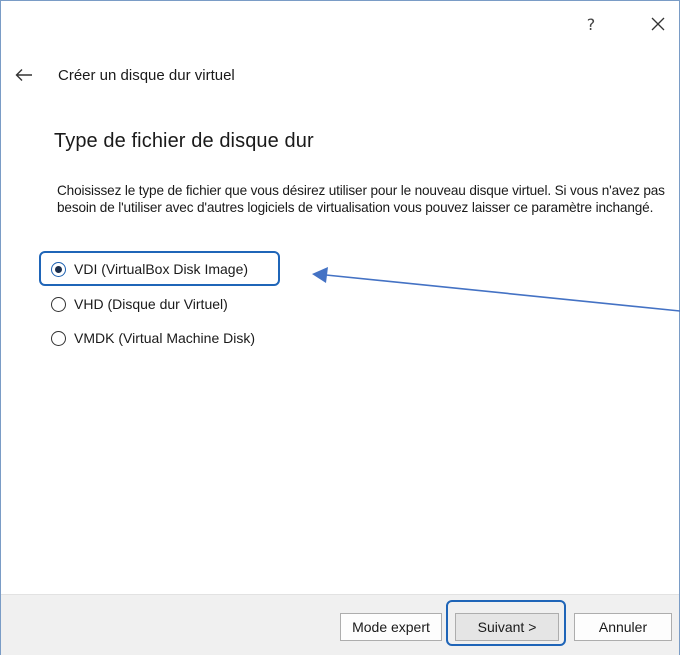 The height and width of the screenshot is (655, 680). What do you see at coordinates (340, 24) in the screenshot?
I see `title-bar: ?` at bounding box center [340, 24].